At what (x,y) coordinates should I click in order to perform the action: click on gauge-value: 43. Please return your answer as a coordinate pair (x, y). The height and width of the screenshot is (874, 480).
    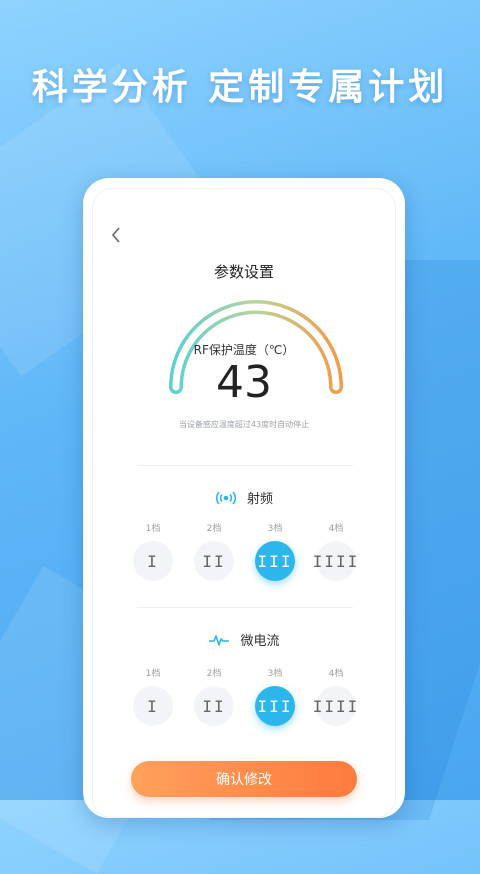
    Looking at the image, I should click on (244, 382).